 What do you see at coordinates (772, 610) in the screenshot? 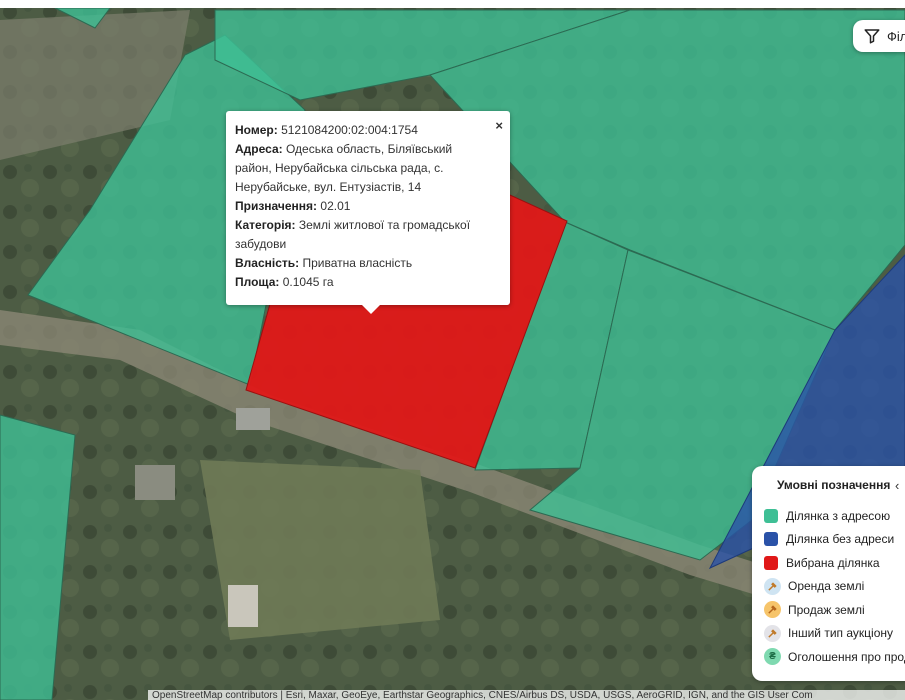
I see `auction-sale-icon` at bounding box center [772, 610].